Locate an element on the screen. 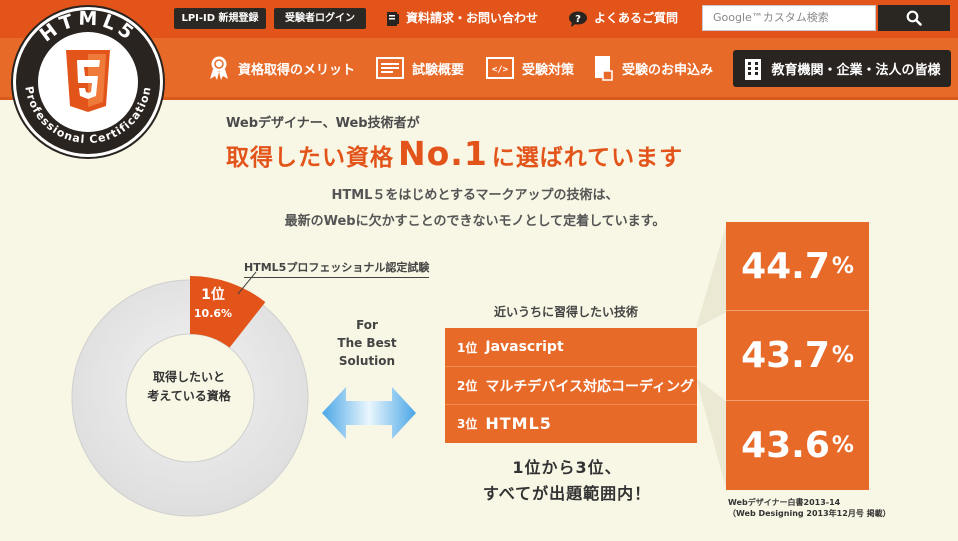 Image resolution: width=958 pixels, height=541 pixels. nav-item-label: 資格取得のメリット is located at coordinates (297, 70).